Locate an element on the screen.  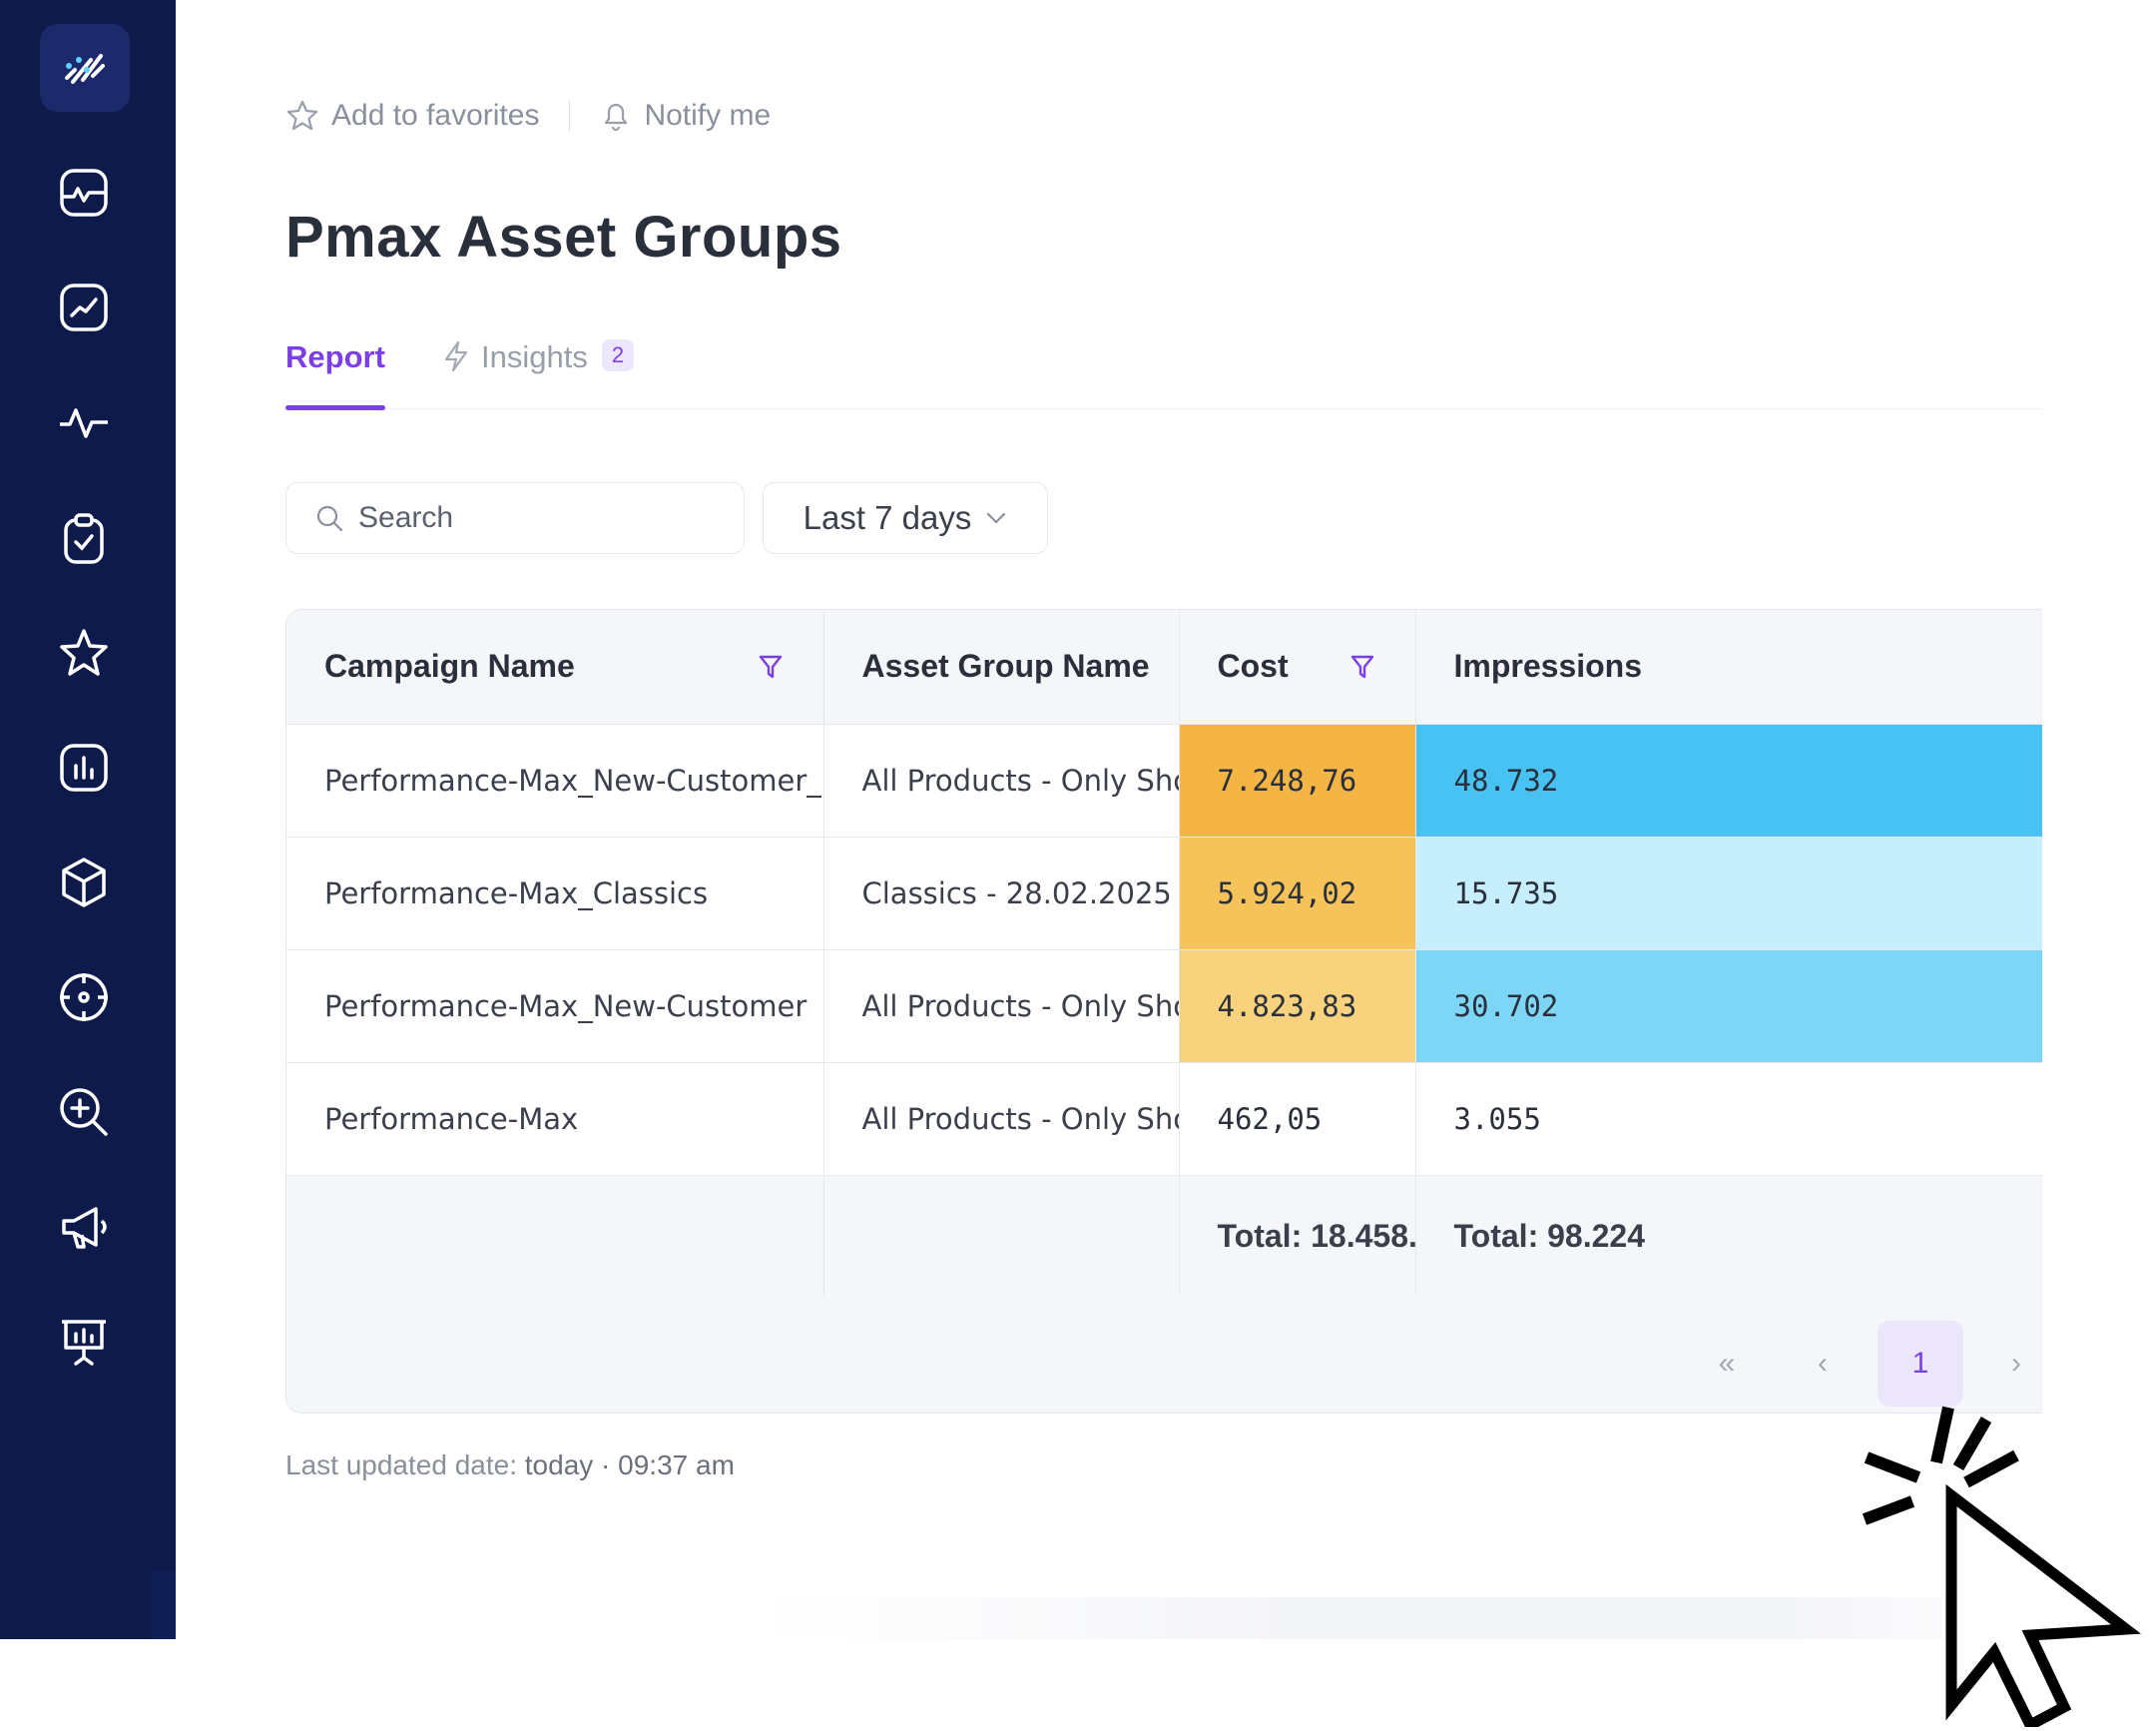
column-header-campaign: Campaign Name is located at coordinates (555, 667).